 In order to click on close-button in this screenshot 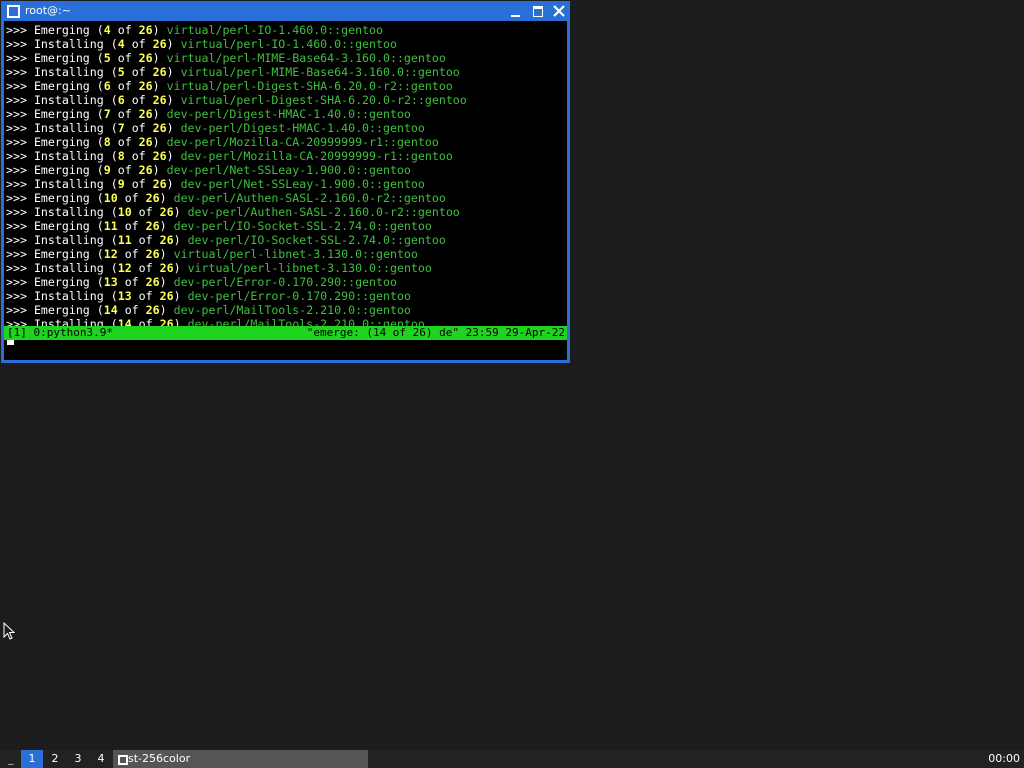, I will do `click(559, 11)`.